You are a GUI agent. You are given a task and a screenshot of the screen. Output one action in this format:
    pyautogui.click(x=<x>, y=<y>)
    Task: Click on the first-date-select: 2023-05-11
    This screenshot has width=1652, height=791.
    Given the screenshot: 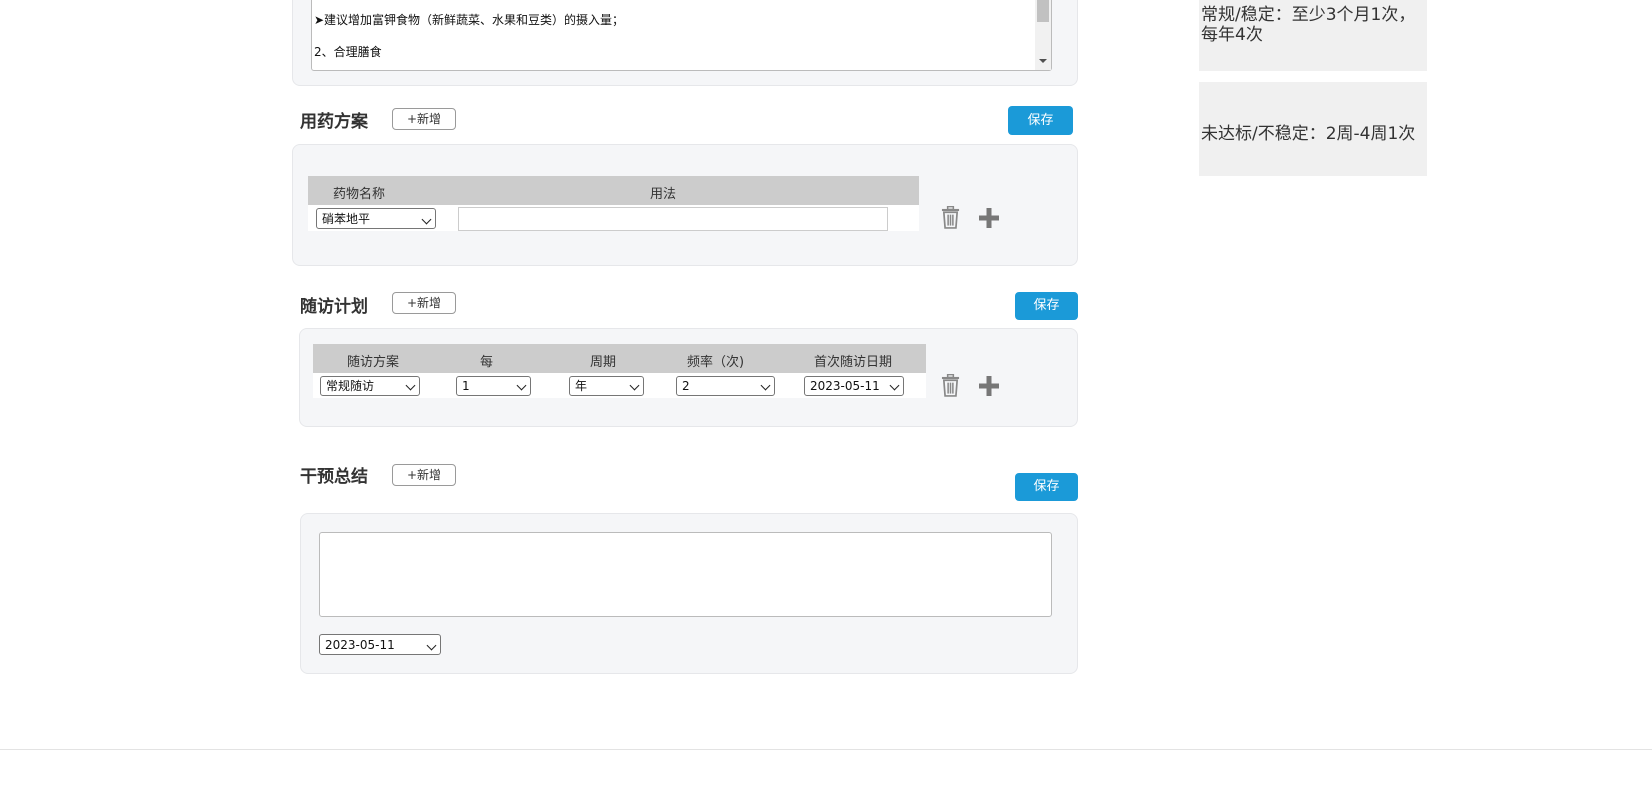 What is the action you would take?
    pyautogui.click(x=854, y=386)
    